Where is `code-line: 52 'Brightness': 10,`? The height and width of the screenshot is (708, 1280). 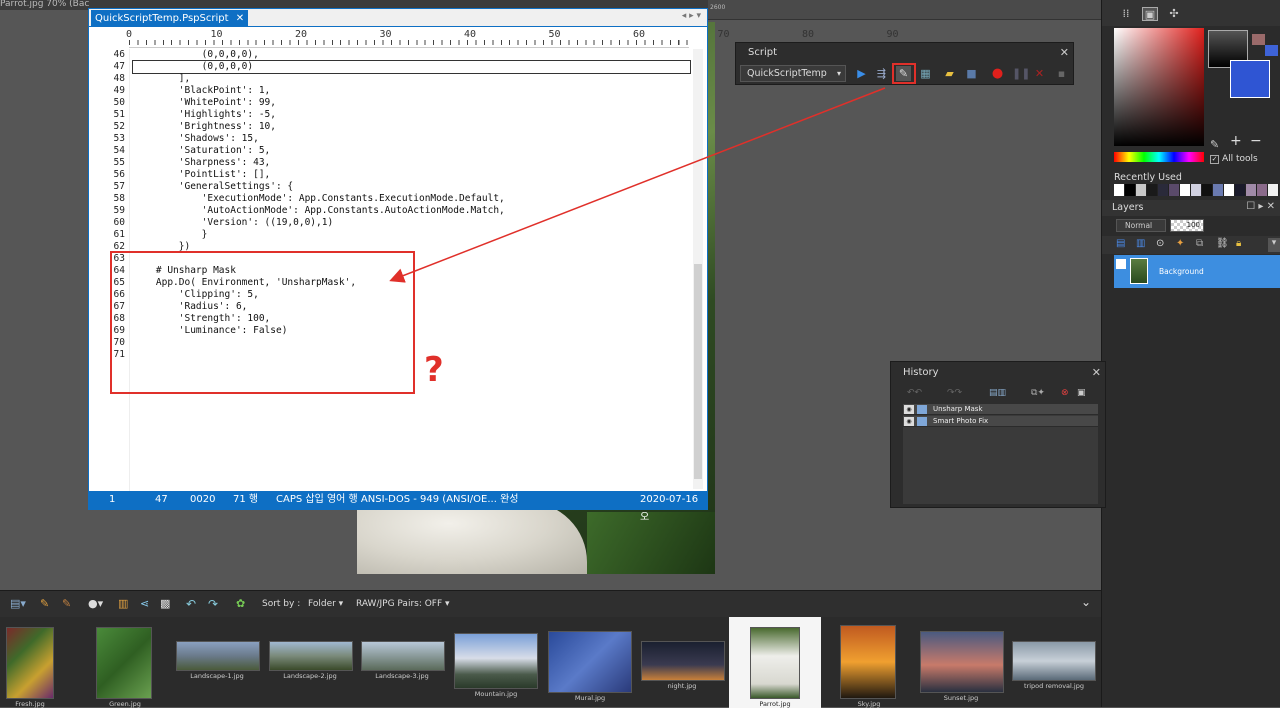 code-line: 52 'Brightness': 10, is located at coordinates (389, 127).